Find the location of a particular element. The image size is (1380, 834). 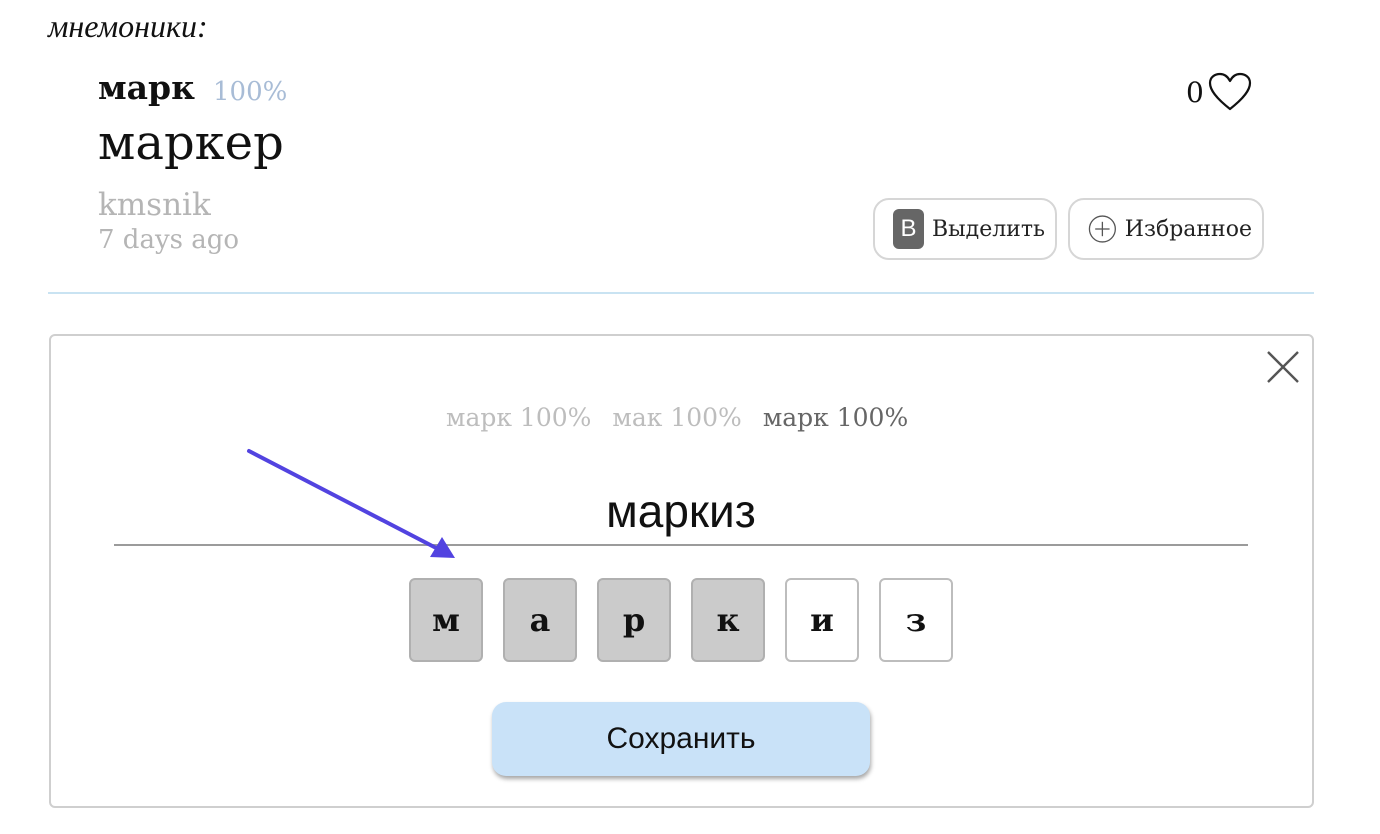

letter-tile: и is located at coordinates (822, 620).